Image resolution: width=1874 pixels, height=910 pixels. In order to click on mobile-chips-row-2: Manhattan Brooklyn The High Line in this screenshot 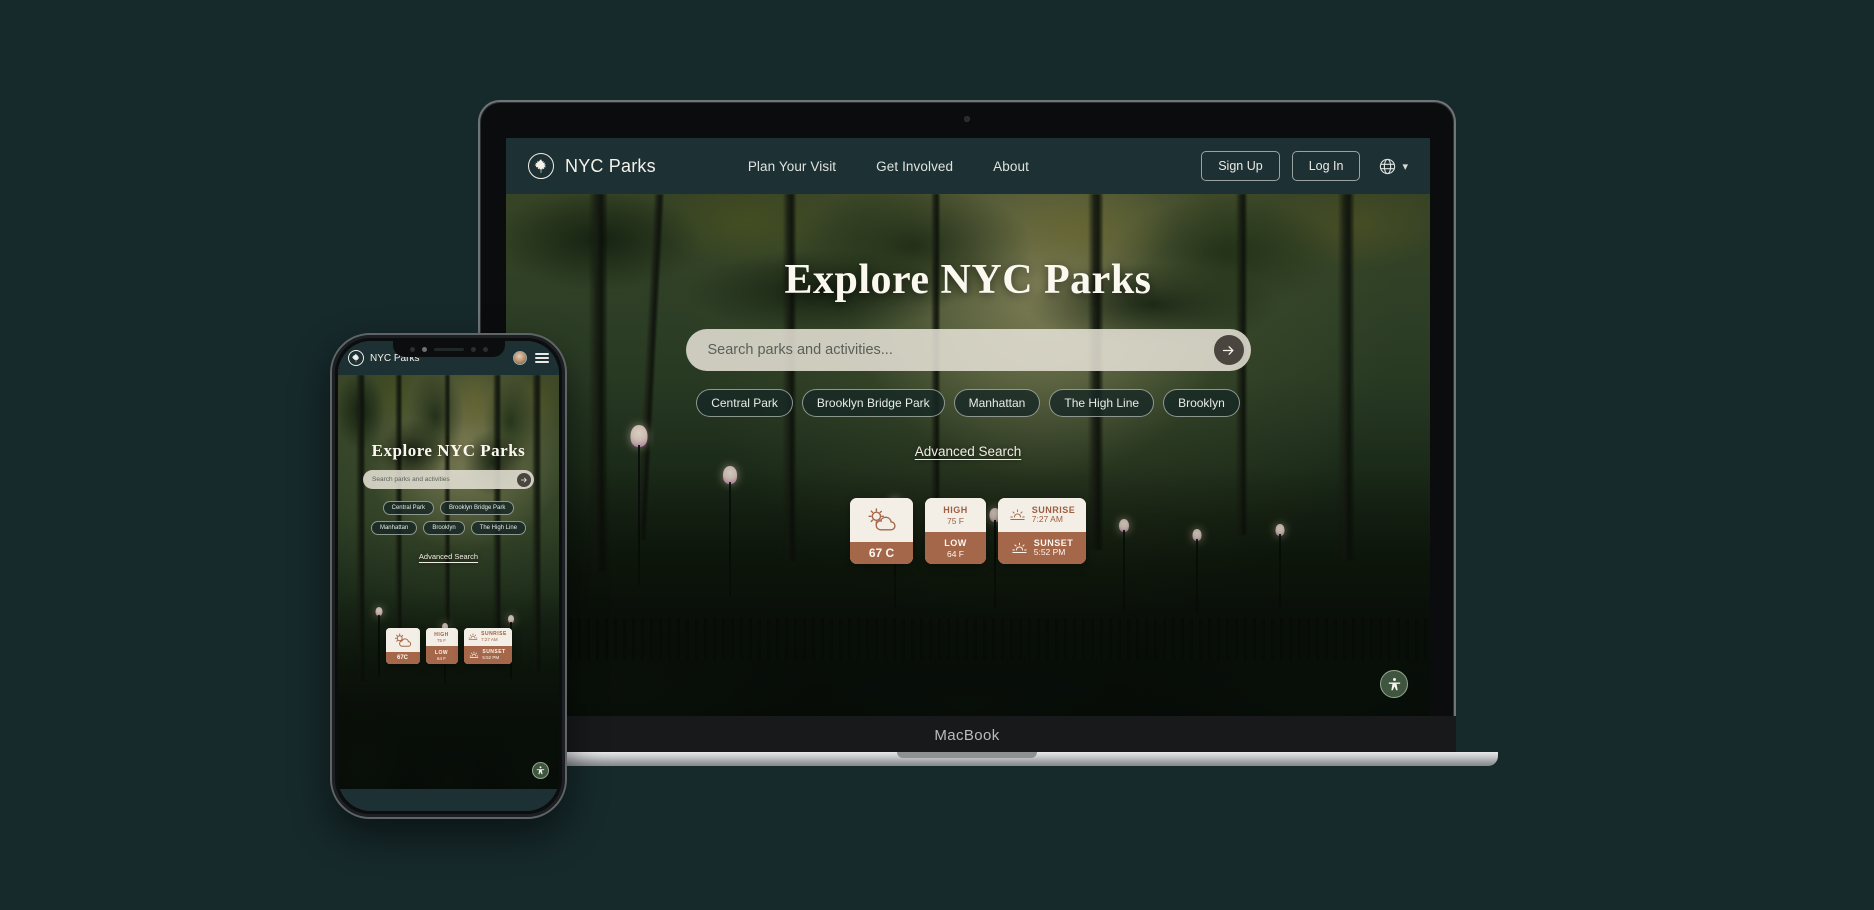, I will do `click(448, 528)`.